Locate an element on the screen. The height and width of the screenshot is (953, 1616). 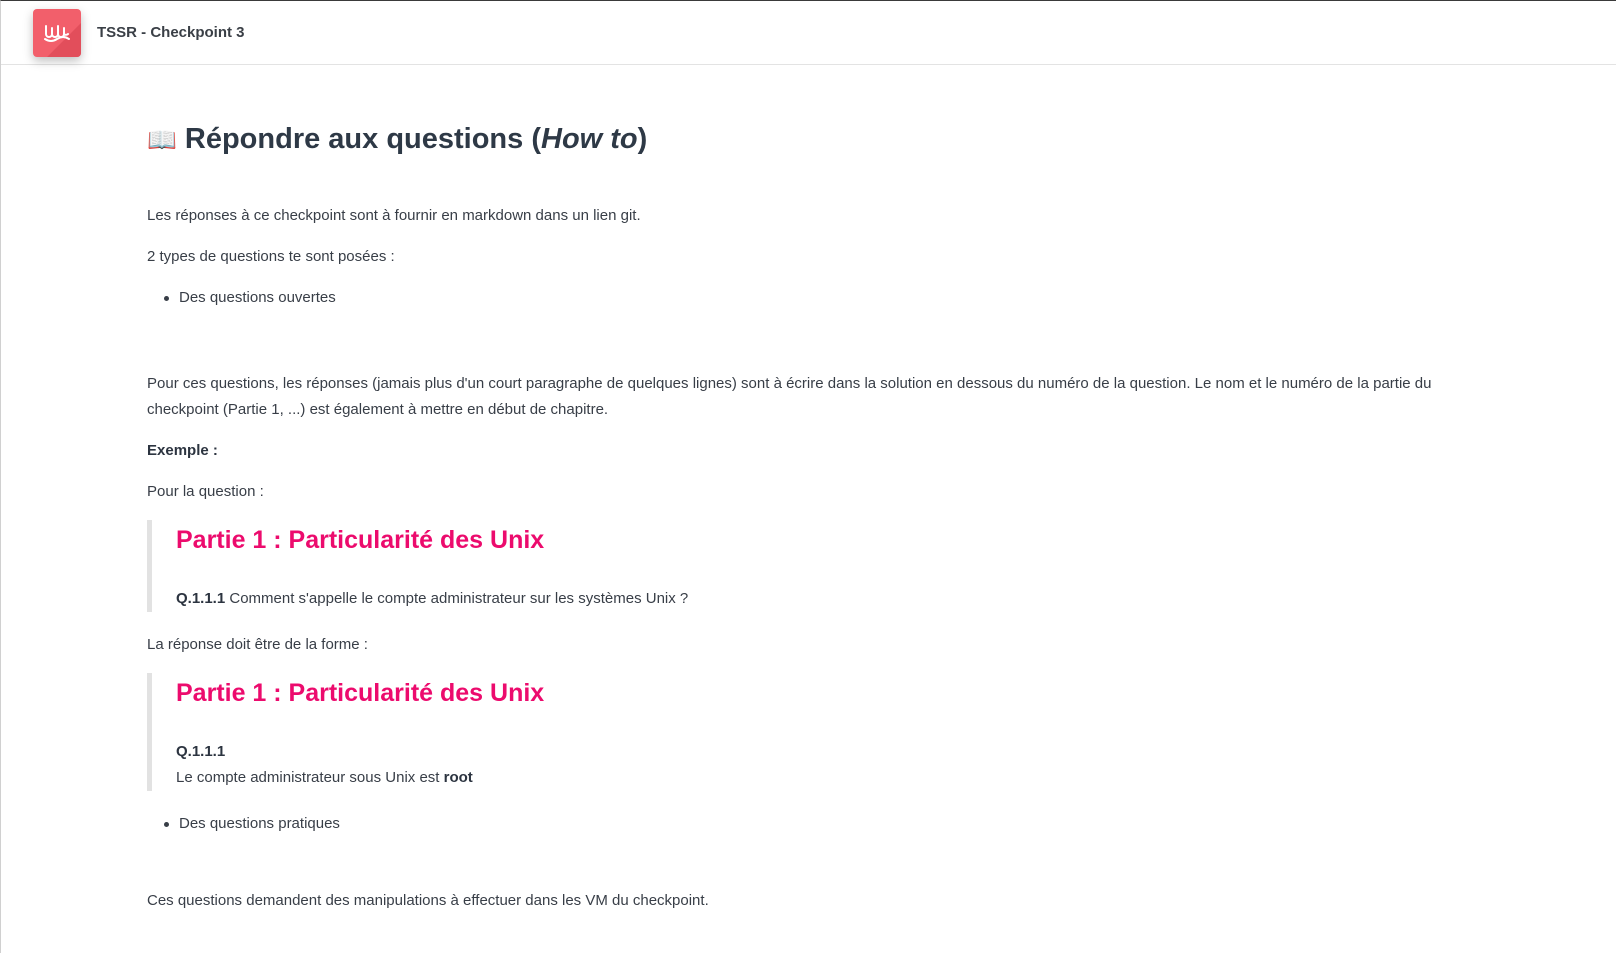
answer-part-title: Partie 1 : Particularité des Unix is located at coordinates (360, 693).